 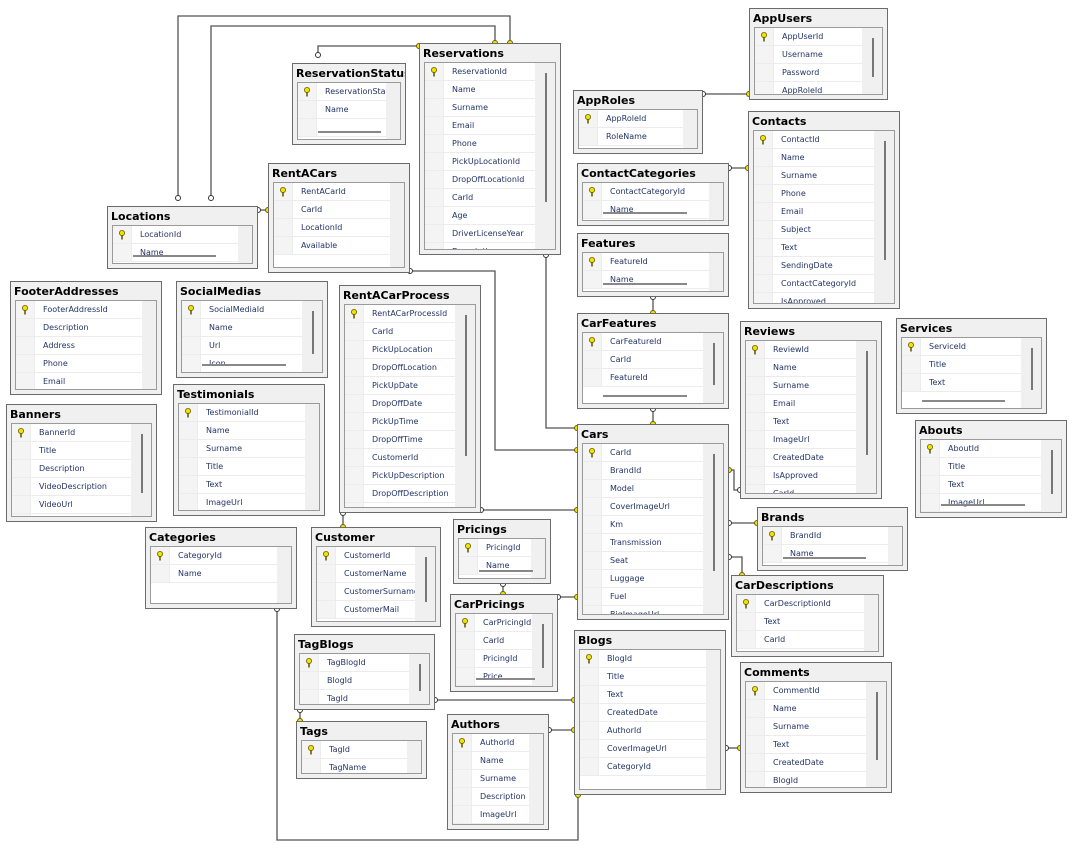 I want to click on column-row: BrandId, so click(x=643, y=471).